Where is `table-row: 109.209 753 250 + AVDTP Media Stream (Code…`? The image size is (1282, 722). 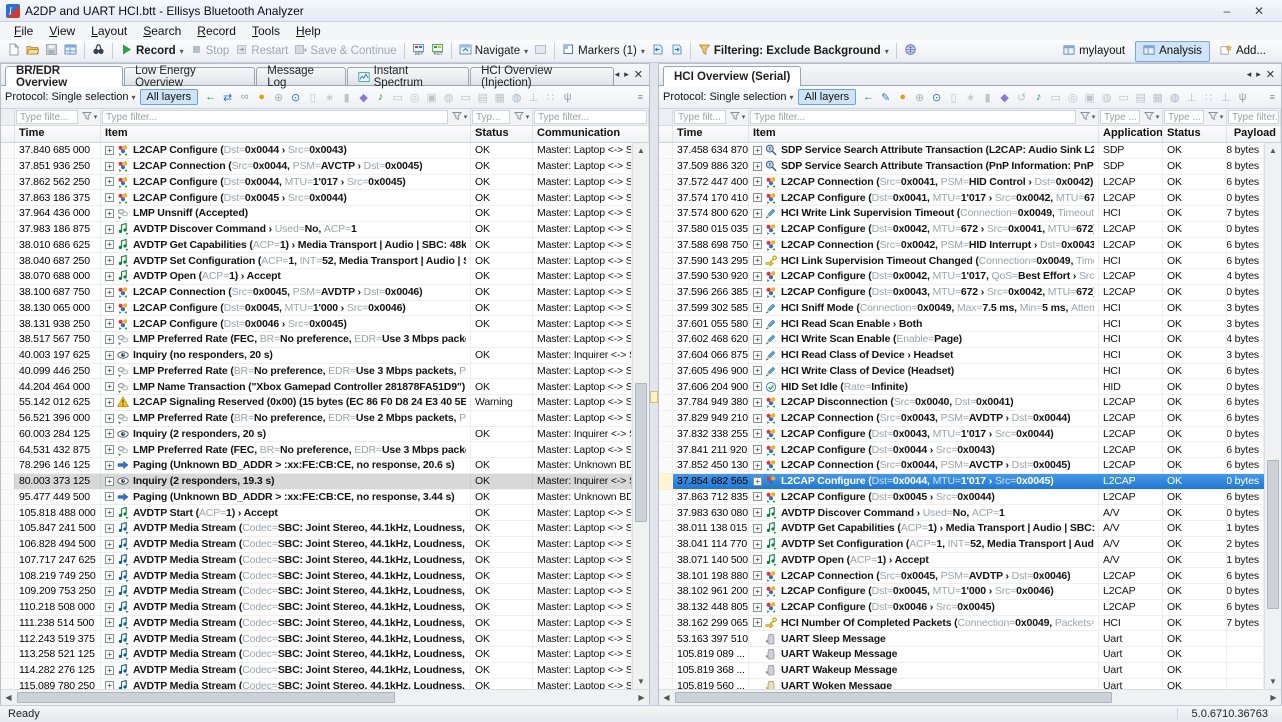
table-row: 109.209 753 250 + AVDTP Media Stream (Code… is located at coordinates (316, 592).